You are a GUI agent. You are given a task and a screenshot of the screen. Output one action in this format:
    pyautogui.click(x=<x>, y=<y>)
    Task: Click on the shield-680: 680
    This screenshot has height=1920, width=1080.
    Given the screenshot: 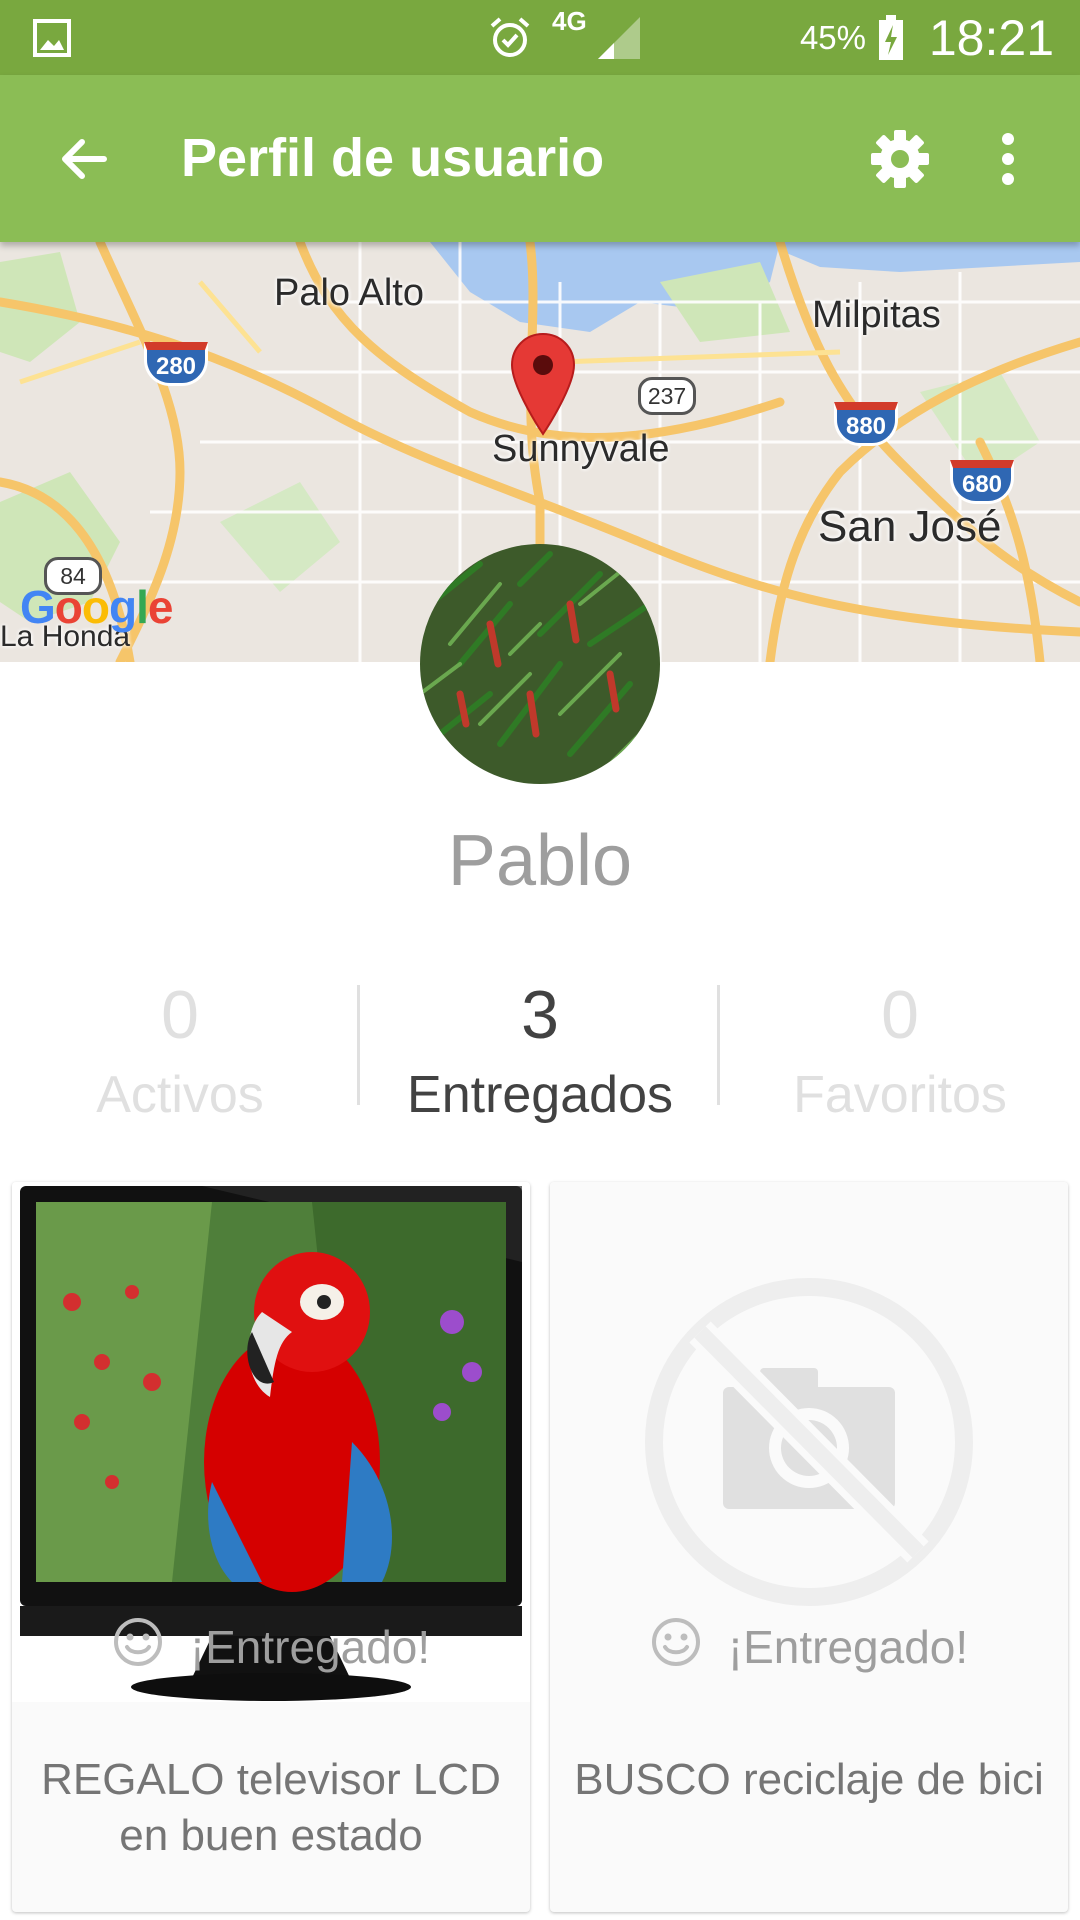 What is the action you would take?
    pyautogui.click(x=982, y=482)
    